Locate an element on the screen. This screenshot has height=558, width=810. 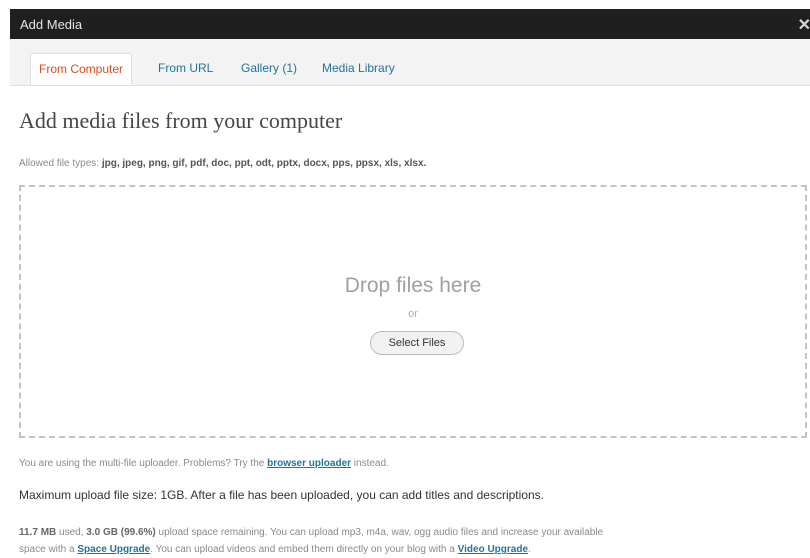
drop-files-text: Drop files here is located at coordinates (413, 285).